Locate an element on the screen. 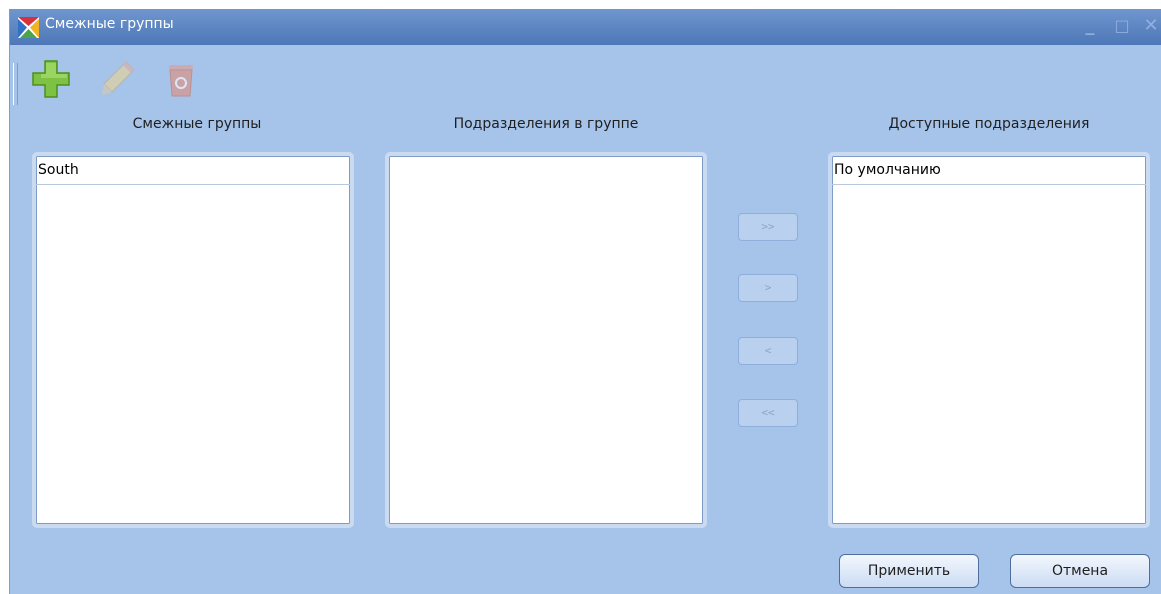  groups-column-label: Смежные группы is located at coordinates (197, 124).